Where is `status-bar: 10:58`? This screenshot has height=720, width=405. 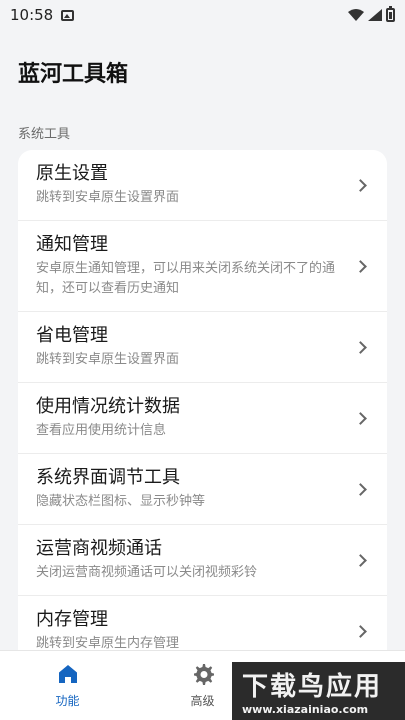
status-bar: 10:58 is located at coordinates (202, 15).